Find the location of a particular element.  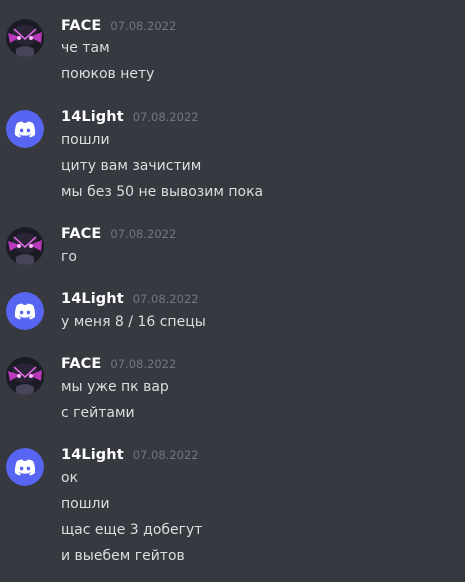

message-text: щас еще 3 добегут is located at coordinates (132, 530).